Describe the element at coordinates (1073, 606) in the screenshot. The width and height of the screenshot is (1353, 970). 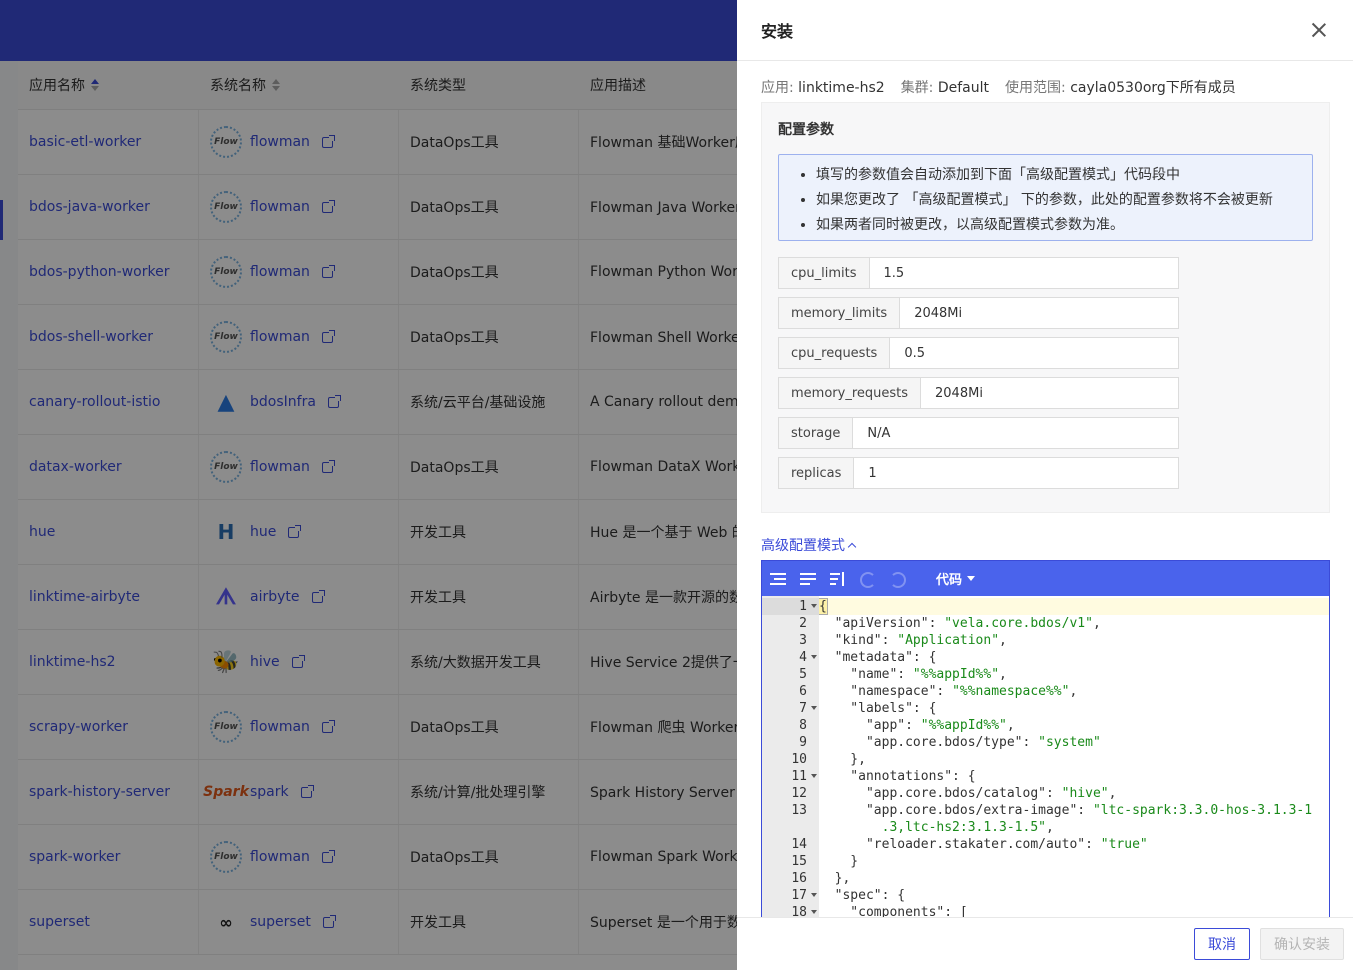
I see `code-line: {` at that location.